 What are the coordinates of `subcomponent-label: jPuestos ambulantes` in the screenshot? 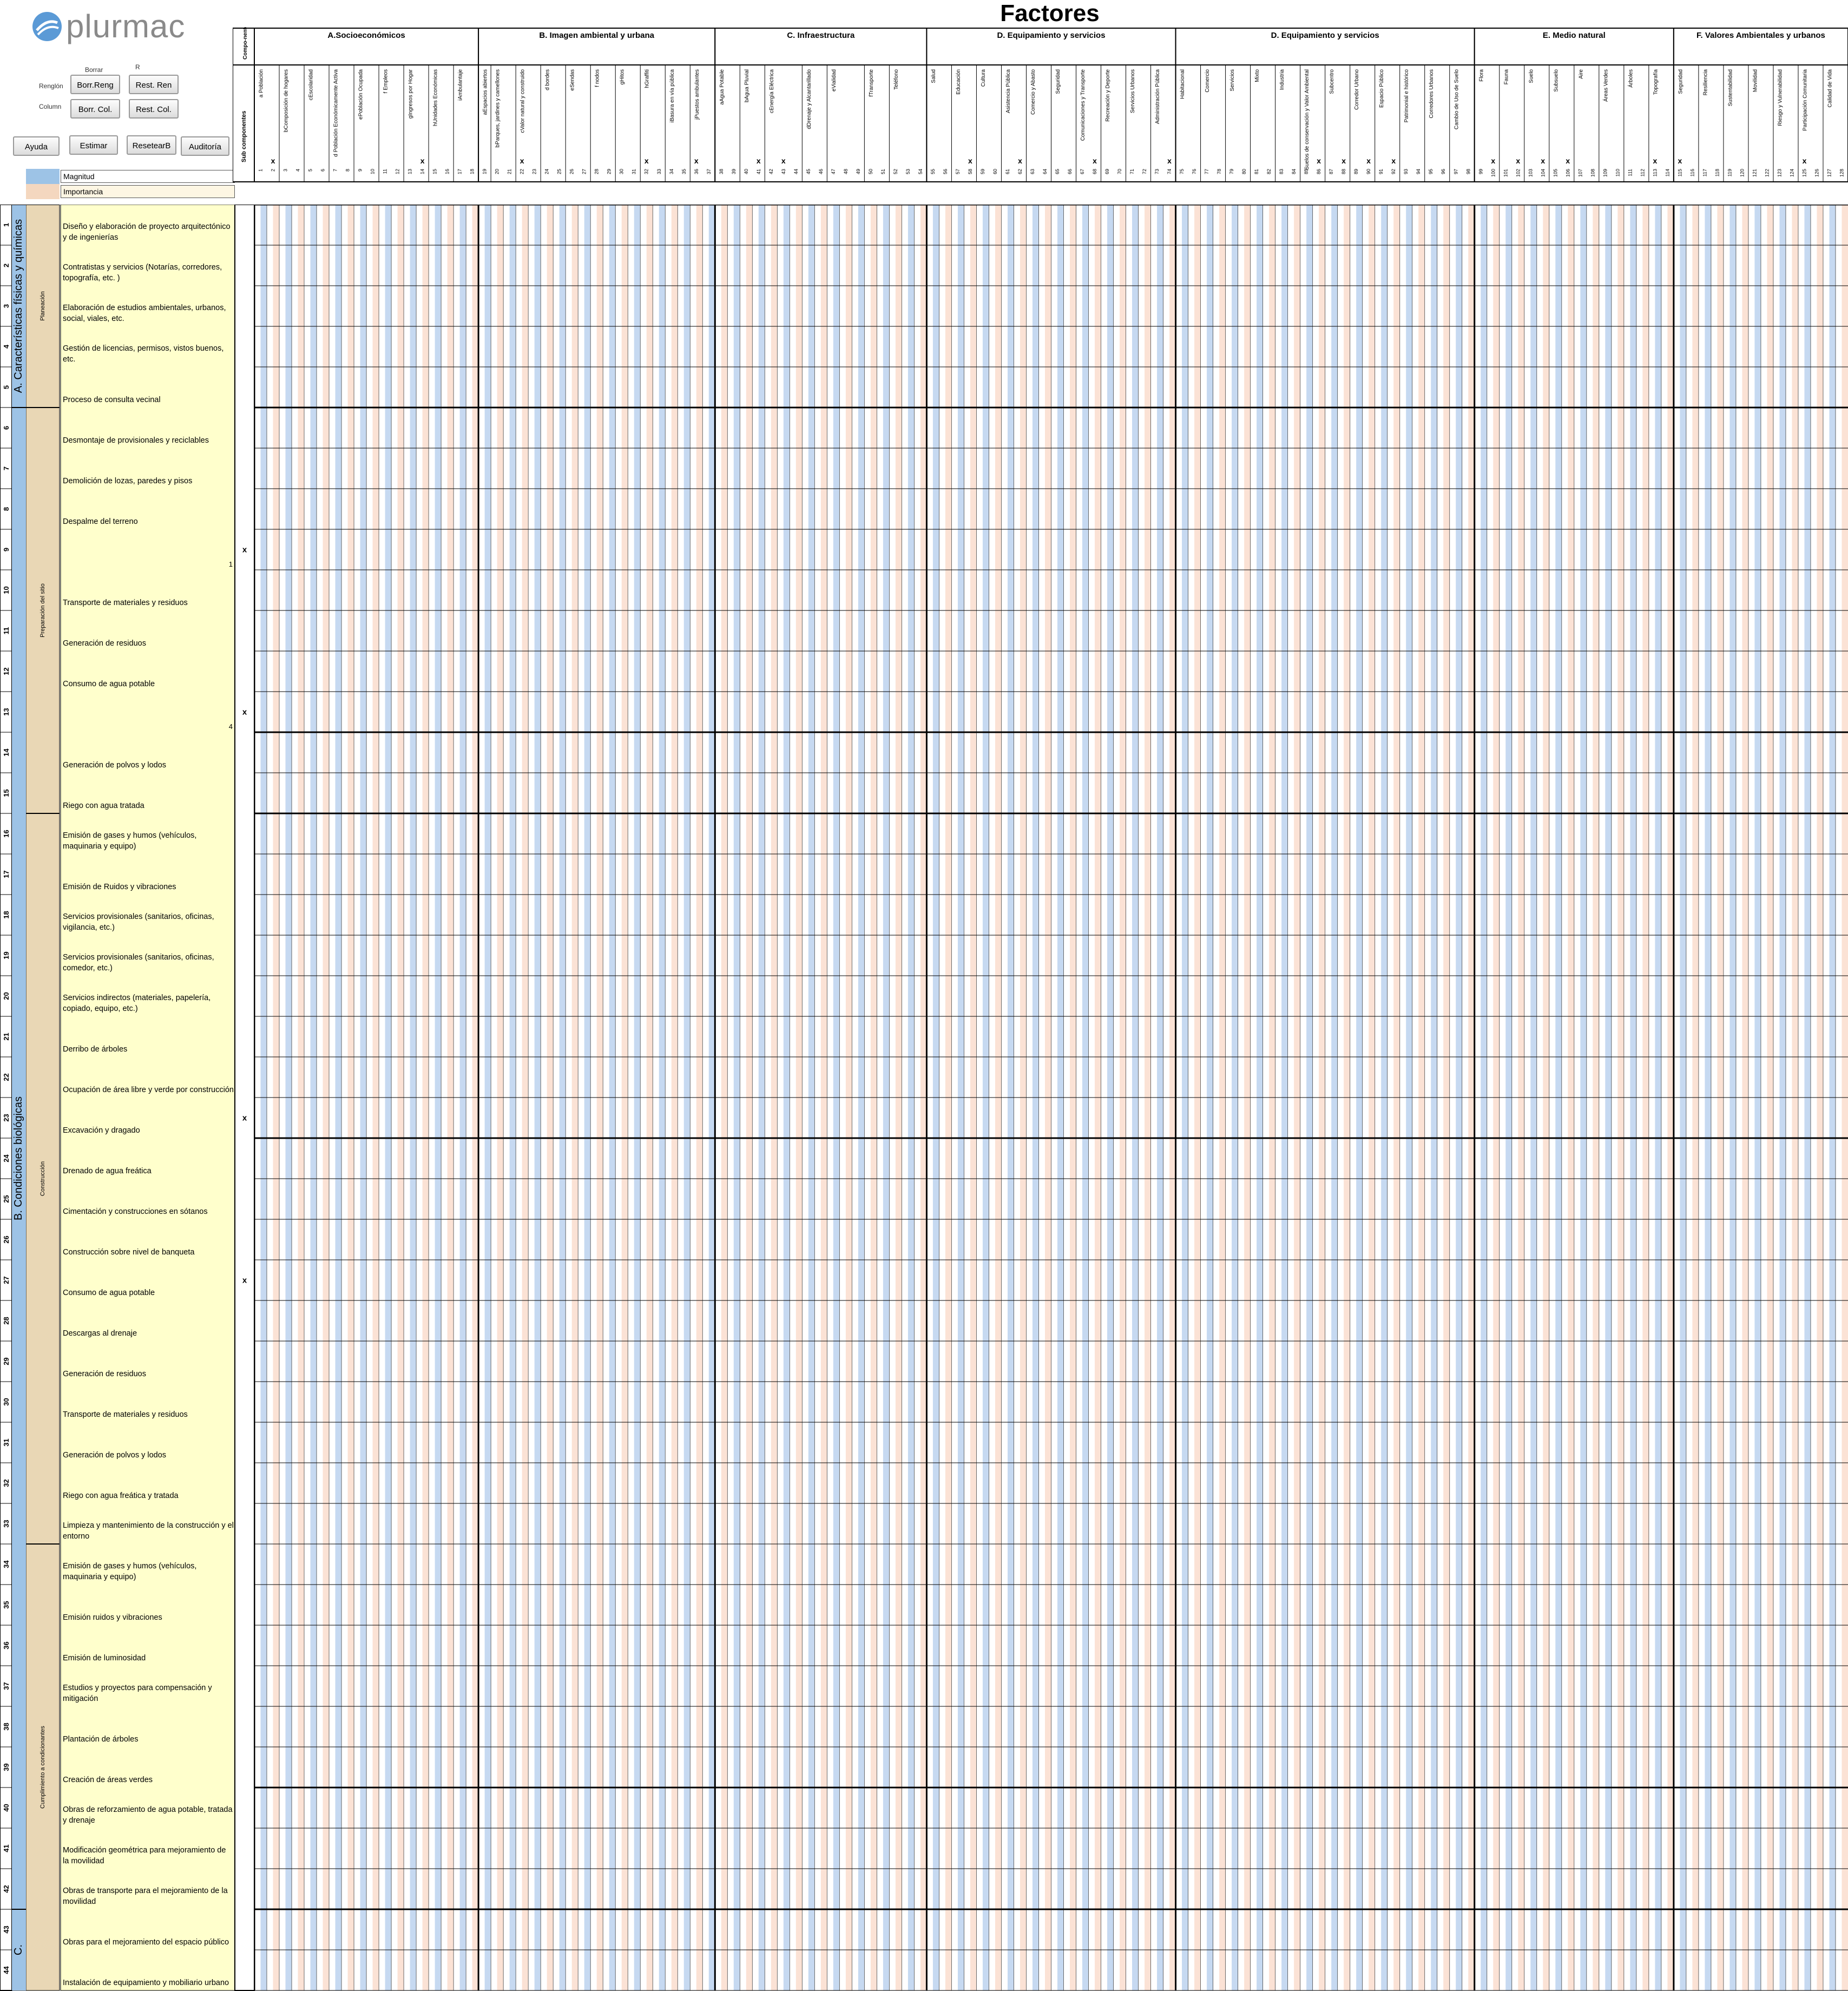 It's located at (697, 94).